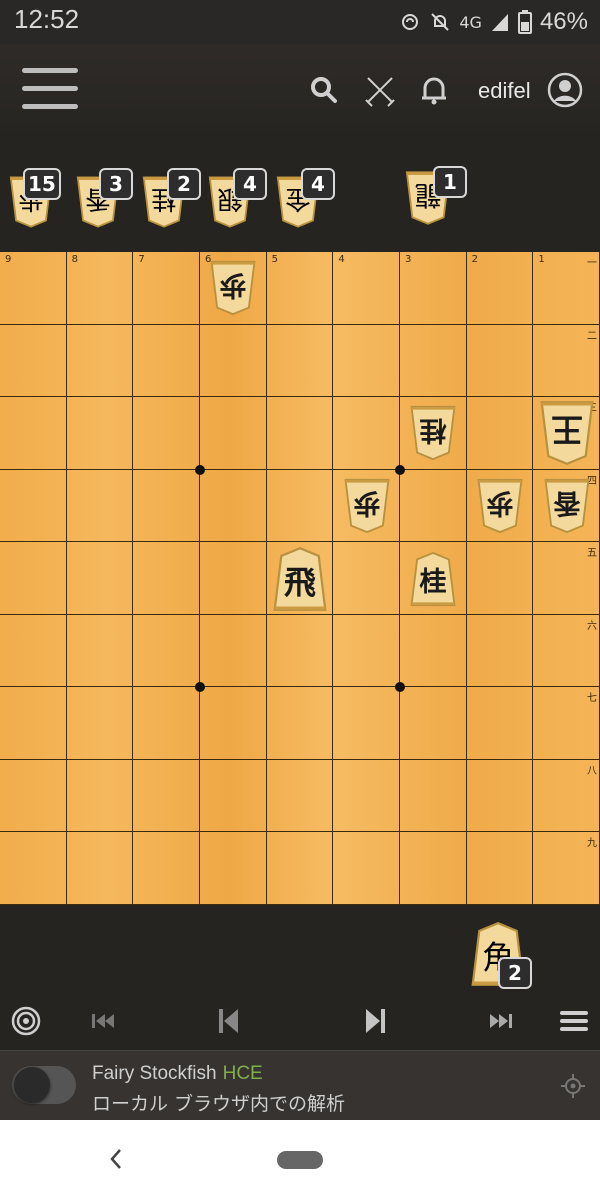 This screenshot has height=1200, width=600. What do you see at coordinates (171, 199) in the screenshot?
I see `opponent-hand-knight: 桂2` at bounding box center [171, 199].